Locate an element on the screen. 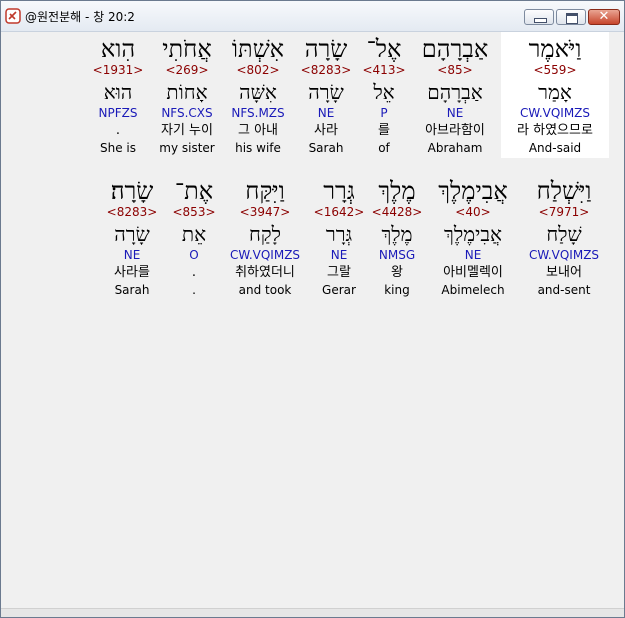 Image resolution: width=625 pixels, height=618 pixels. word-column: שָׂרָה <8283> שָׂרָה NE 사라 Sarah is located at coordinates (326, 94).